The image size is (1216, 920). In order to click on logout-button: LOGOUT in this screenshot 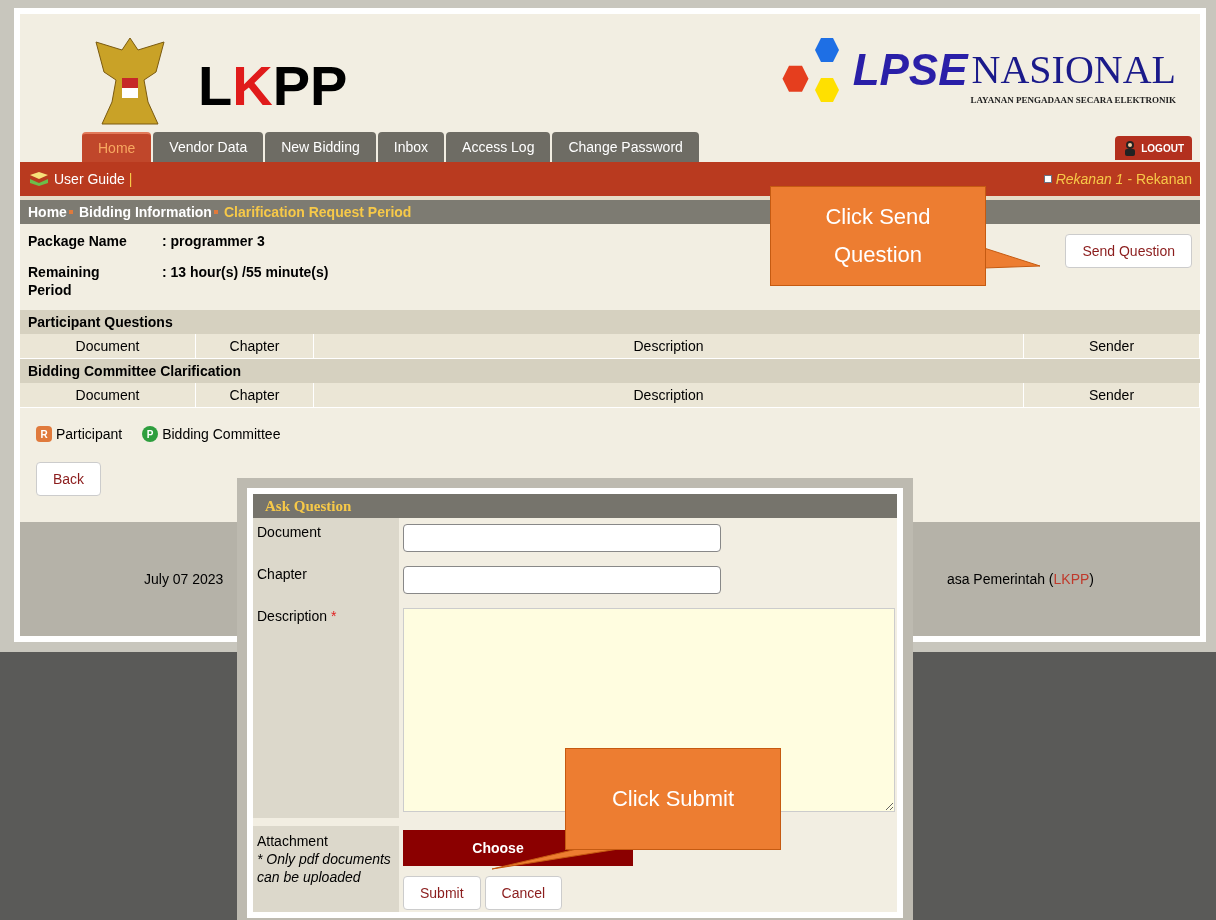, I will do `click(1153, 148)`.